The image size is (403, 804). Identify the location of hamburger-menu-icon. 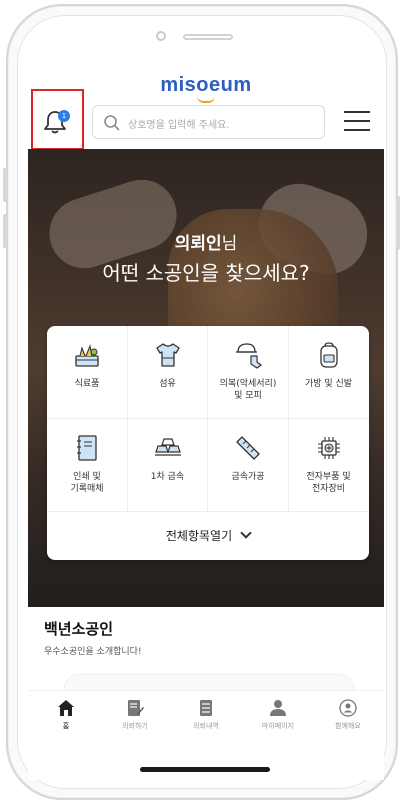
(357, 121).